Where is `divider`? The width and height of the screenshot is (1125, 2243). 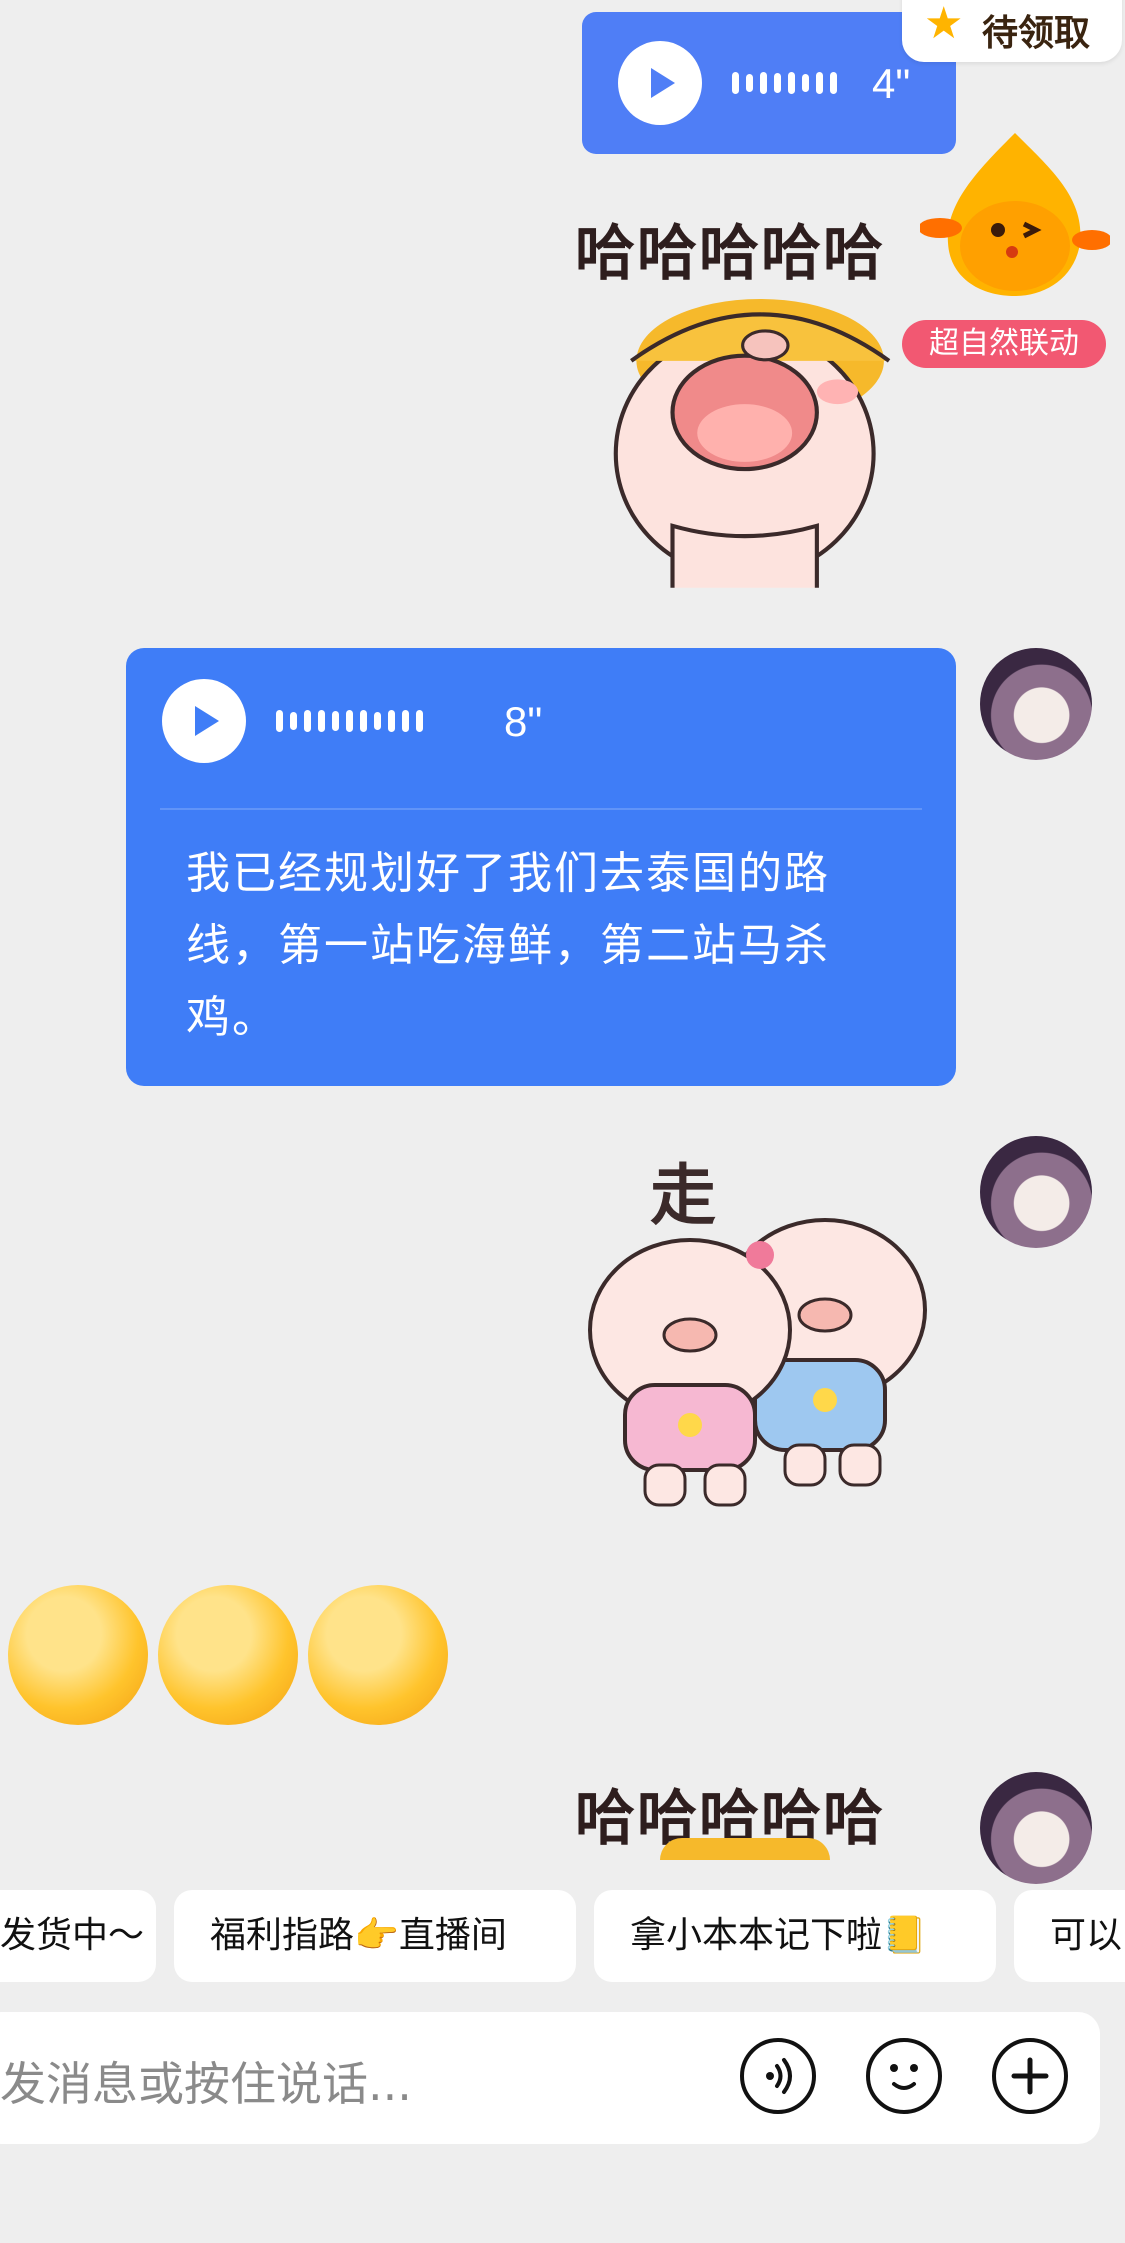
divider is located at coordinates (541, 809).